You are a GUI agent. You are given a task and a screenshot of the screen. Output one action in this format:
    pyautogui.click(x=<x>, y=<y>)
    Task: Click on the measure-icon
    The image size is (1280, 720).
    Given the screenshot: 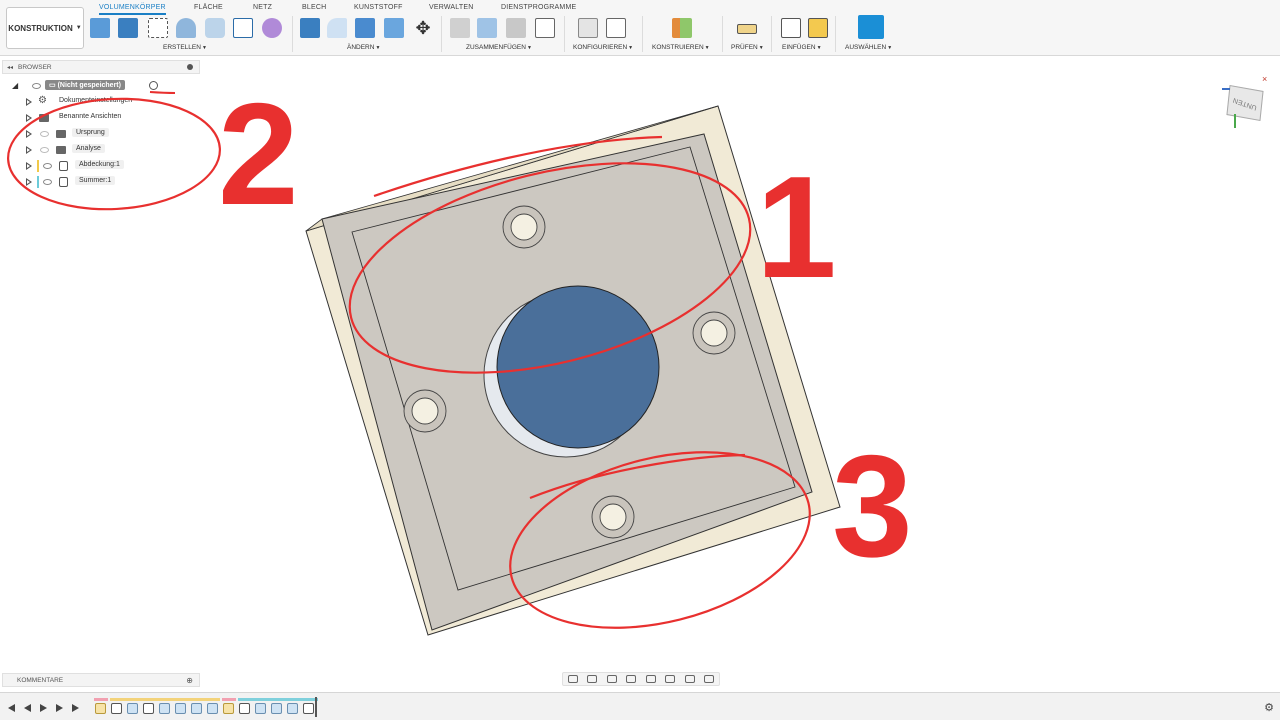 What is the action you would take?
    pyautogui.click(x=747, y=29)
    